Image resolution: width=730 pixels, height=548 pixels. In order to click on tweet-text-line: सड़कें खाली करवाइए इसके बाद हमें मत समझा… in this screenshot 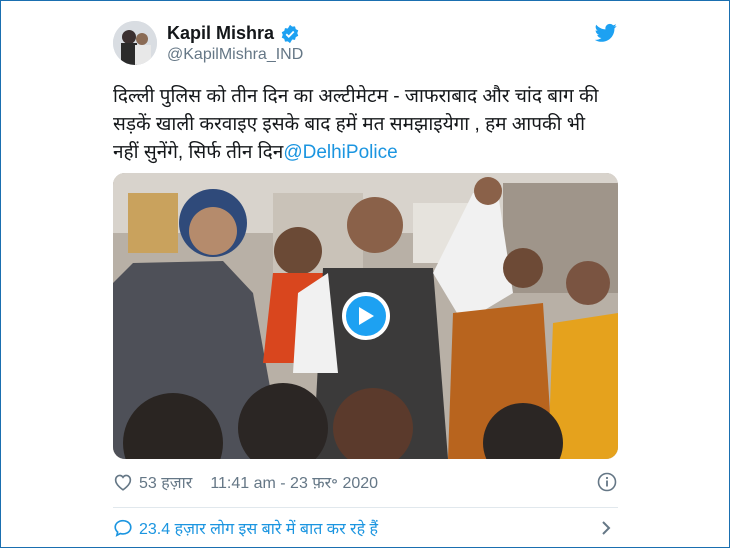, I will do `click(349, 124)`.